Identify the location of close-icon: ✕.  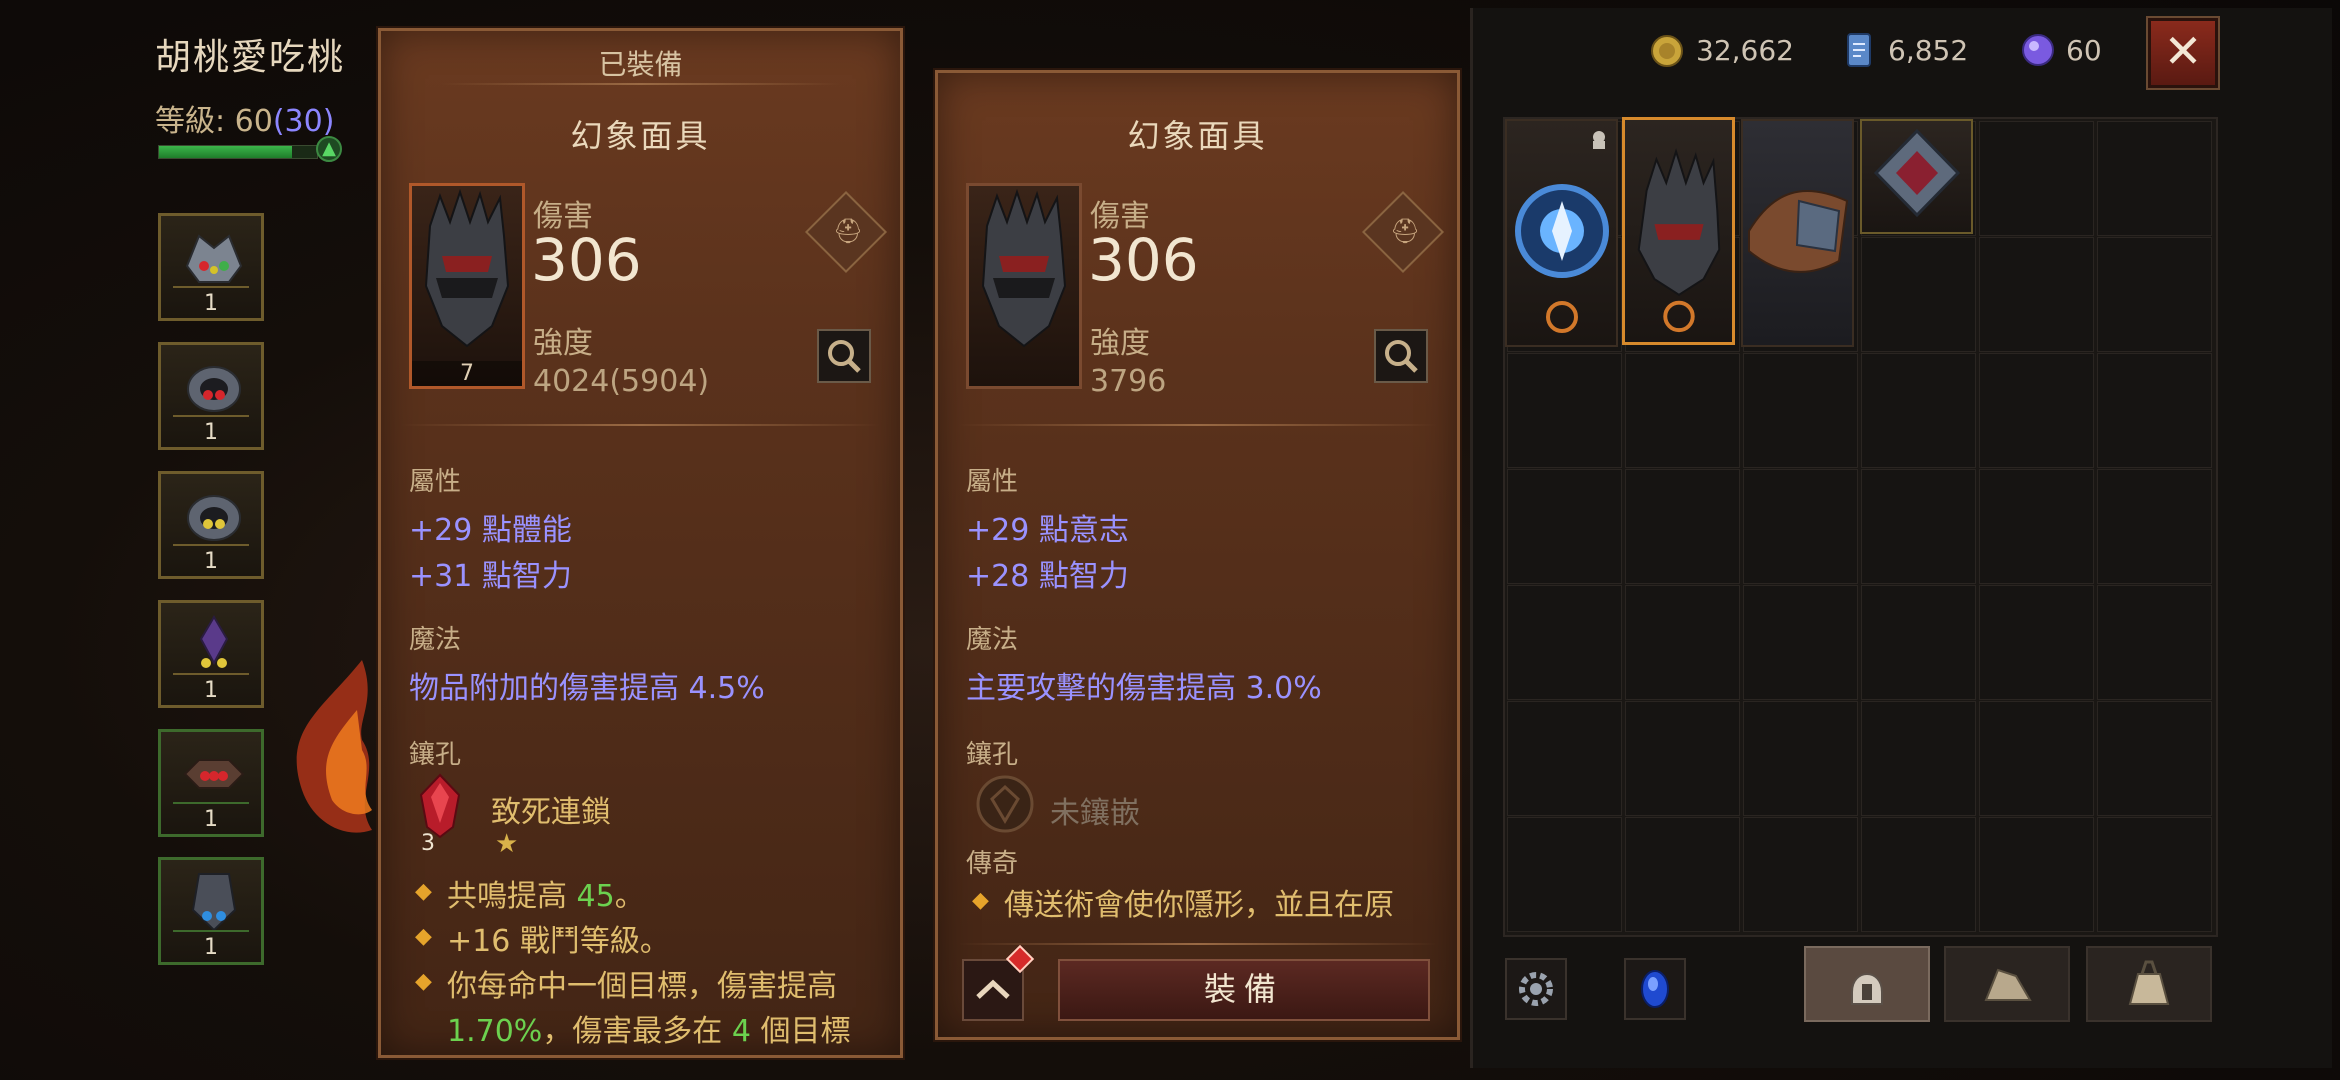
(2183, 51).